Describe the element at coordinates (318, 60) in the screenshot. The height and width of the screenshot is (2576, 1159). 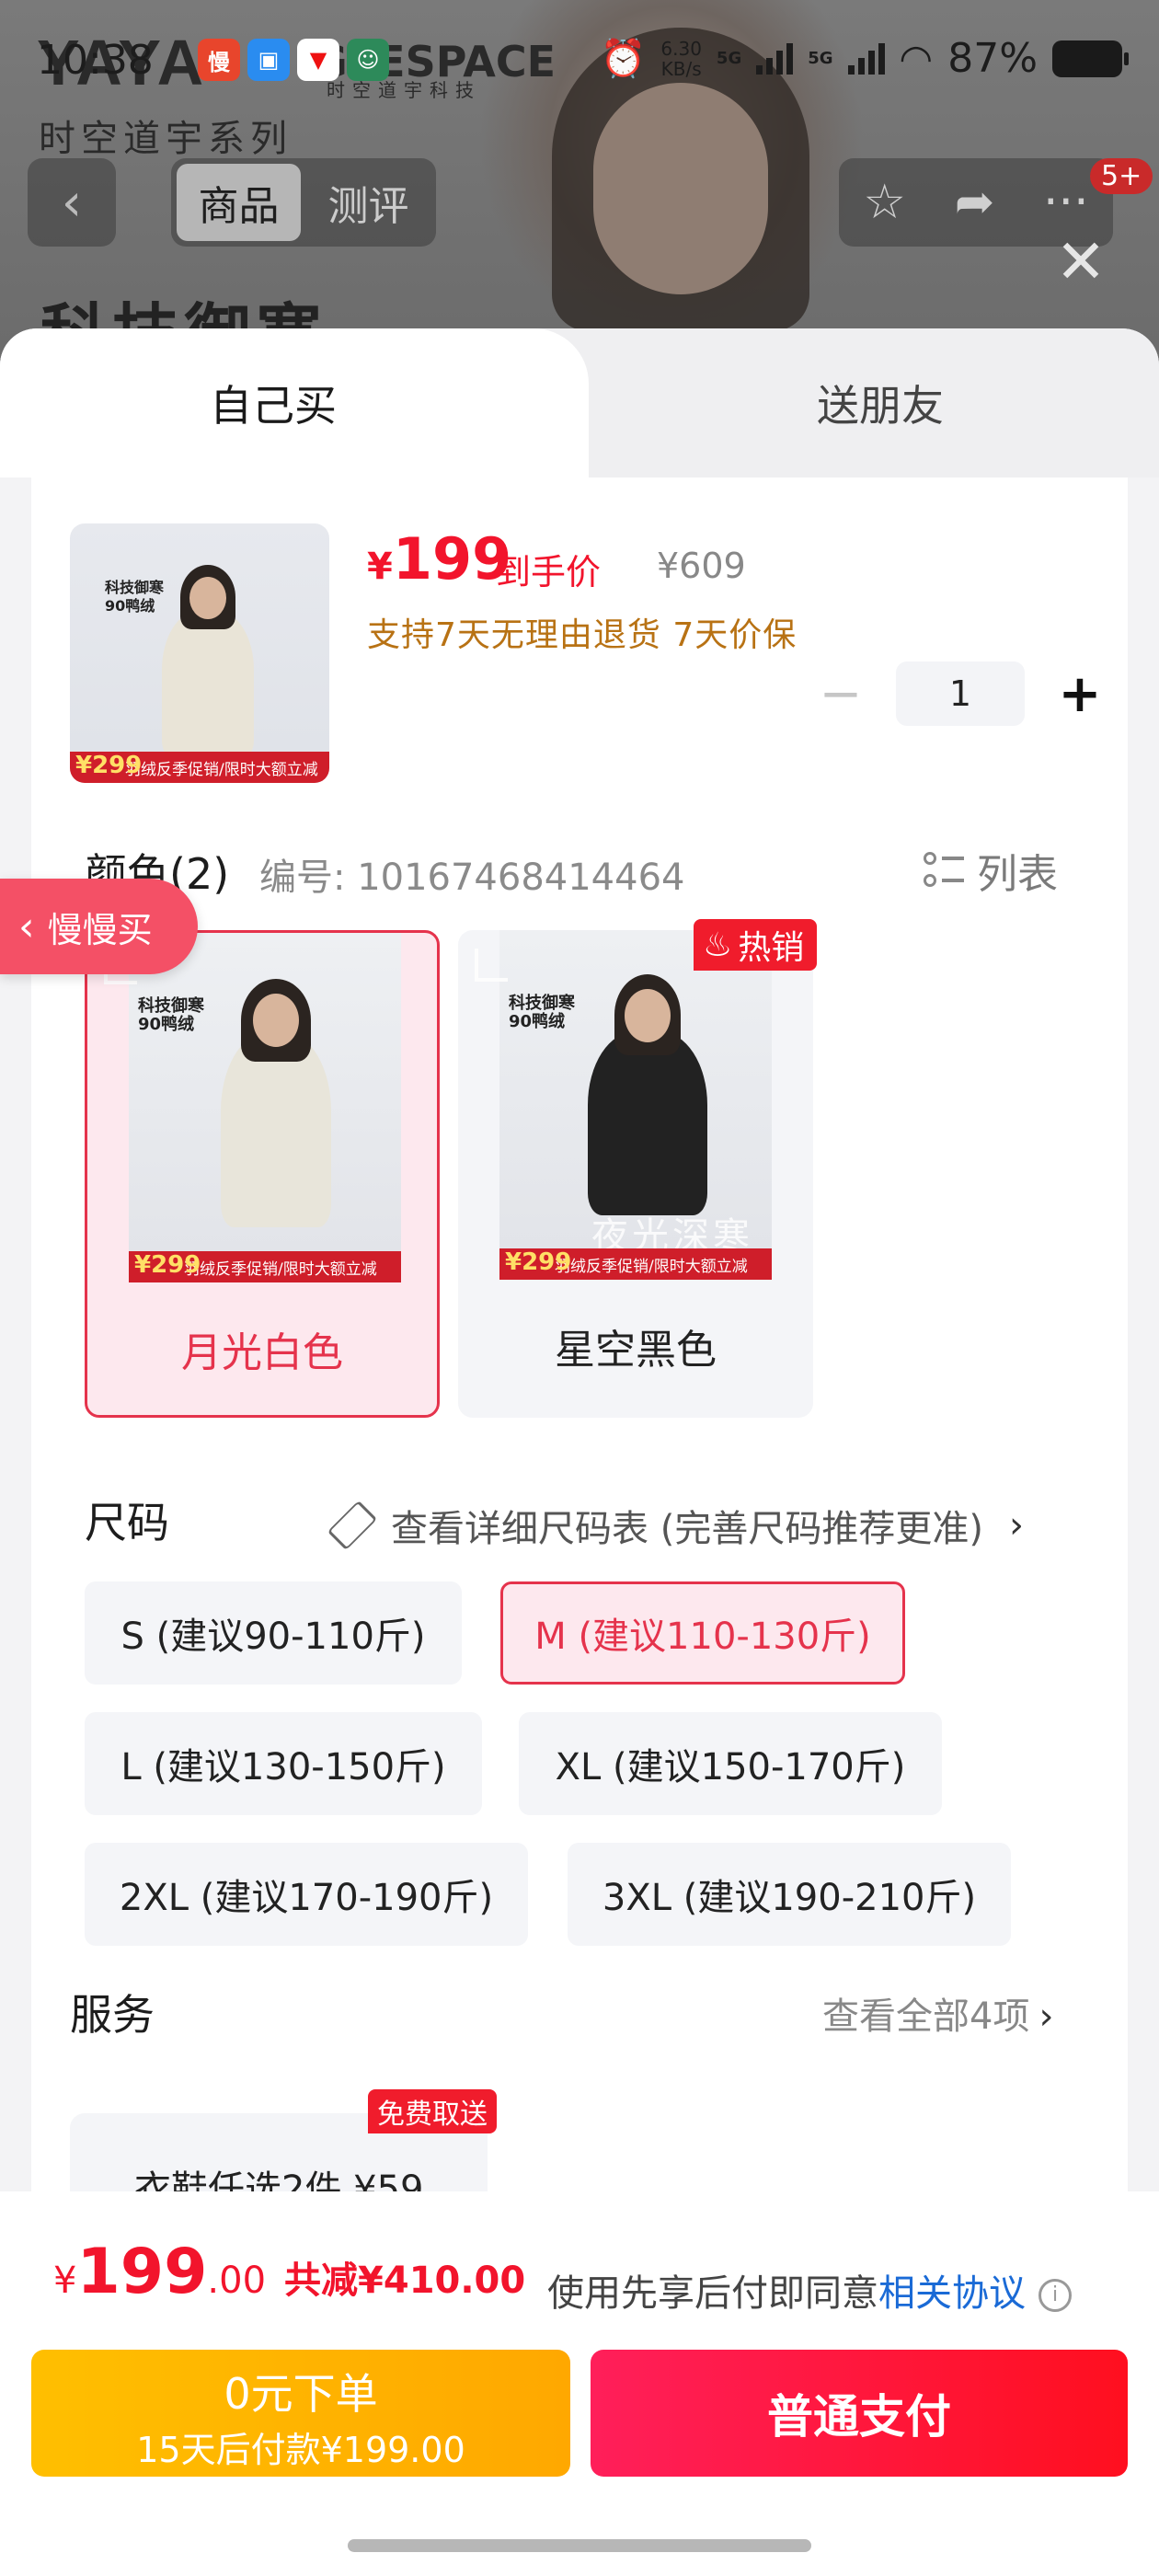
I see `app-red-icon: ▼` at that location.